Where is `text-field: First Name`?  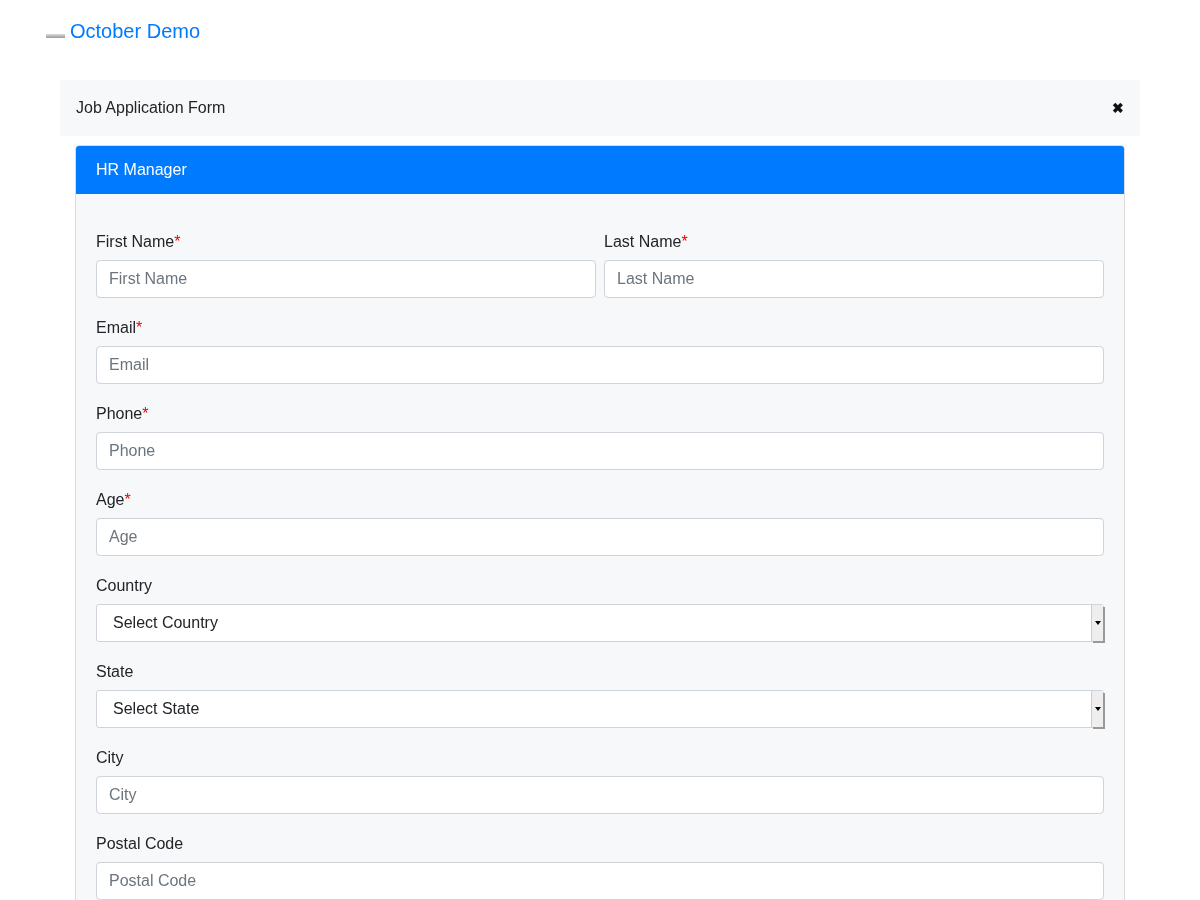
text-field: First Name is located at coordinates (346, 279).